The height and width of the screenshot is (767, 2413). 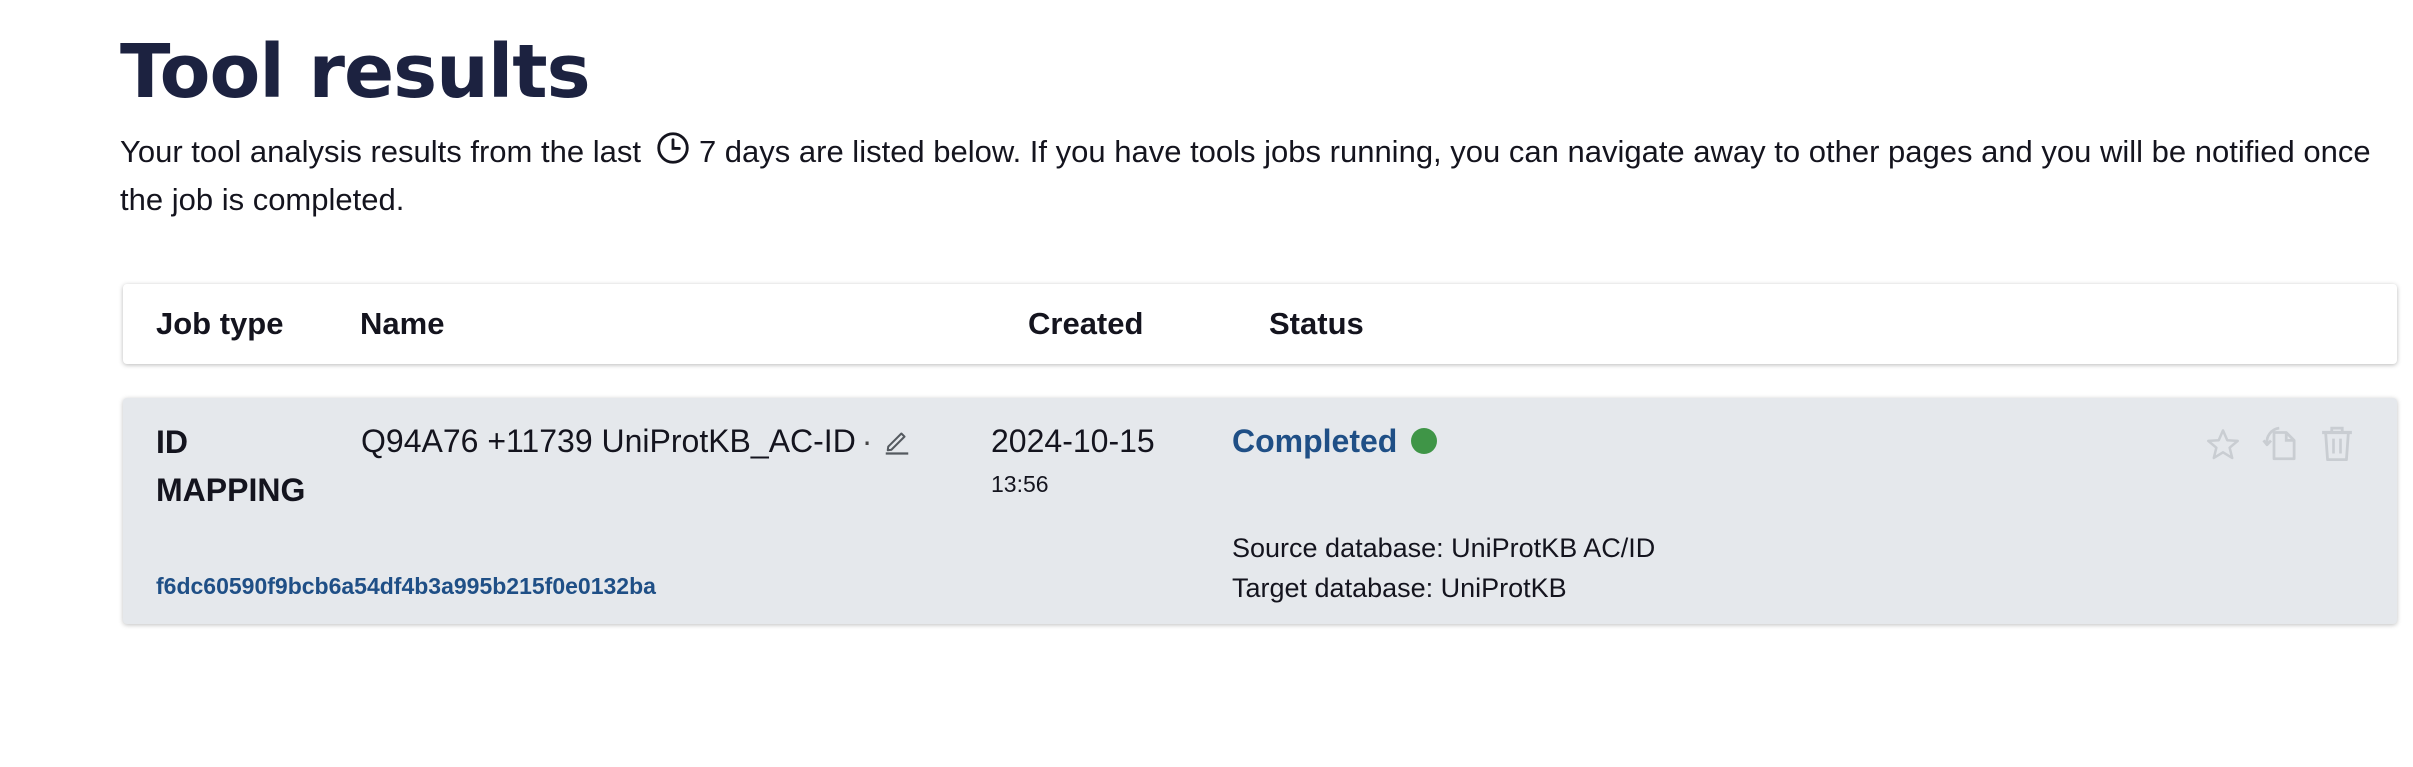 I want to click on created-time: 13:56, so click(x=1020, y=484).